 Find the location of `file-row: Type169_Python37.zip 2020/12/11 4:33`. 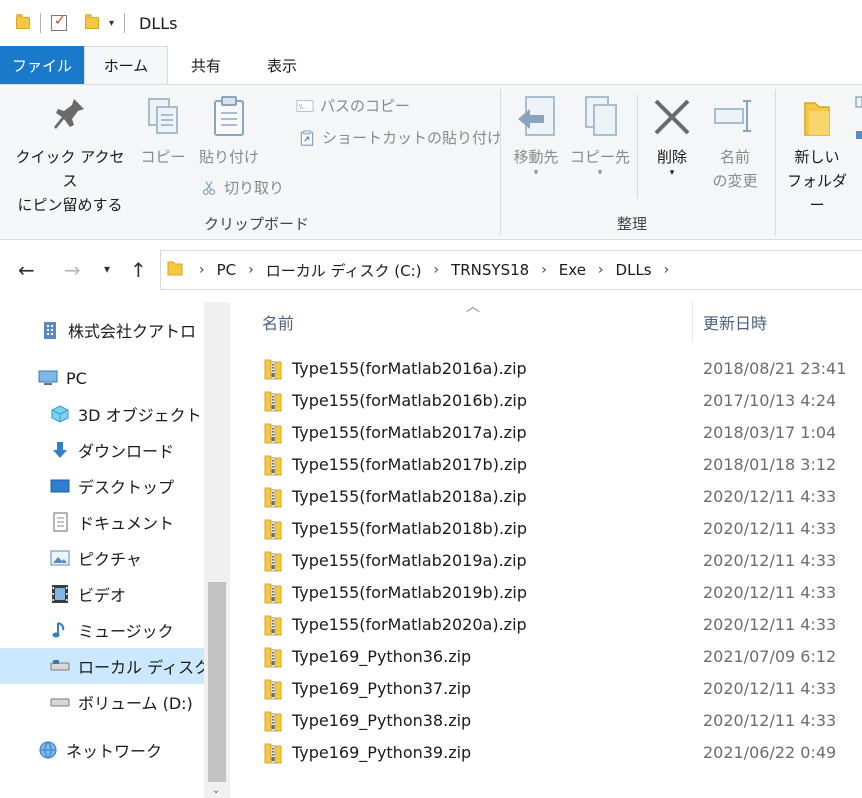

file-row: Type169_Python37.zip 2020/12/11 4:33 is located at coordinates (547, 688).